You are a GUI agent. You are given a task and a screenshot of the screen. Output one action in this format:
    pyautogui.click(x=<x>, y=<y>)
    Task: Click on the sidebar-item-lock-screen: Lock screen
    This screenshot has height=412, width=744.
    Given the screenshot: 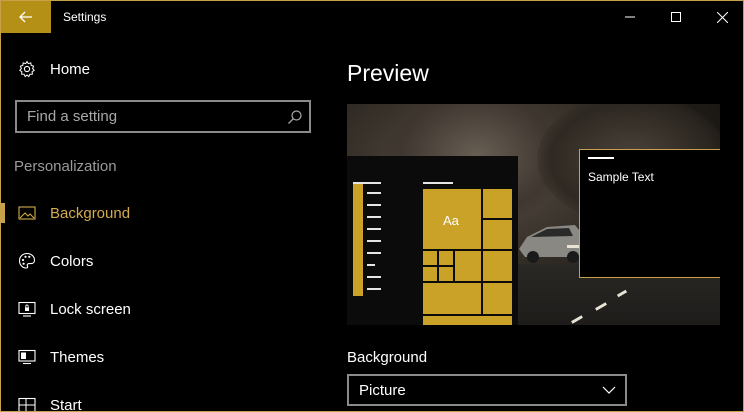 What is the action you would take?
    pyautogui.click(x=161, y=309)
    